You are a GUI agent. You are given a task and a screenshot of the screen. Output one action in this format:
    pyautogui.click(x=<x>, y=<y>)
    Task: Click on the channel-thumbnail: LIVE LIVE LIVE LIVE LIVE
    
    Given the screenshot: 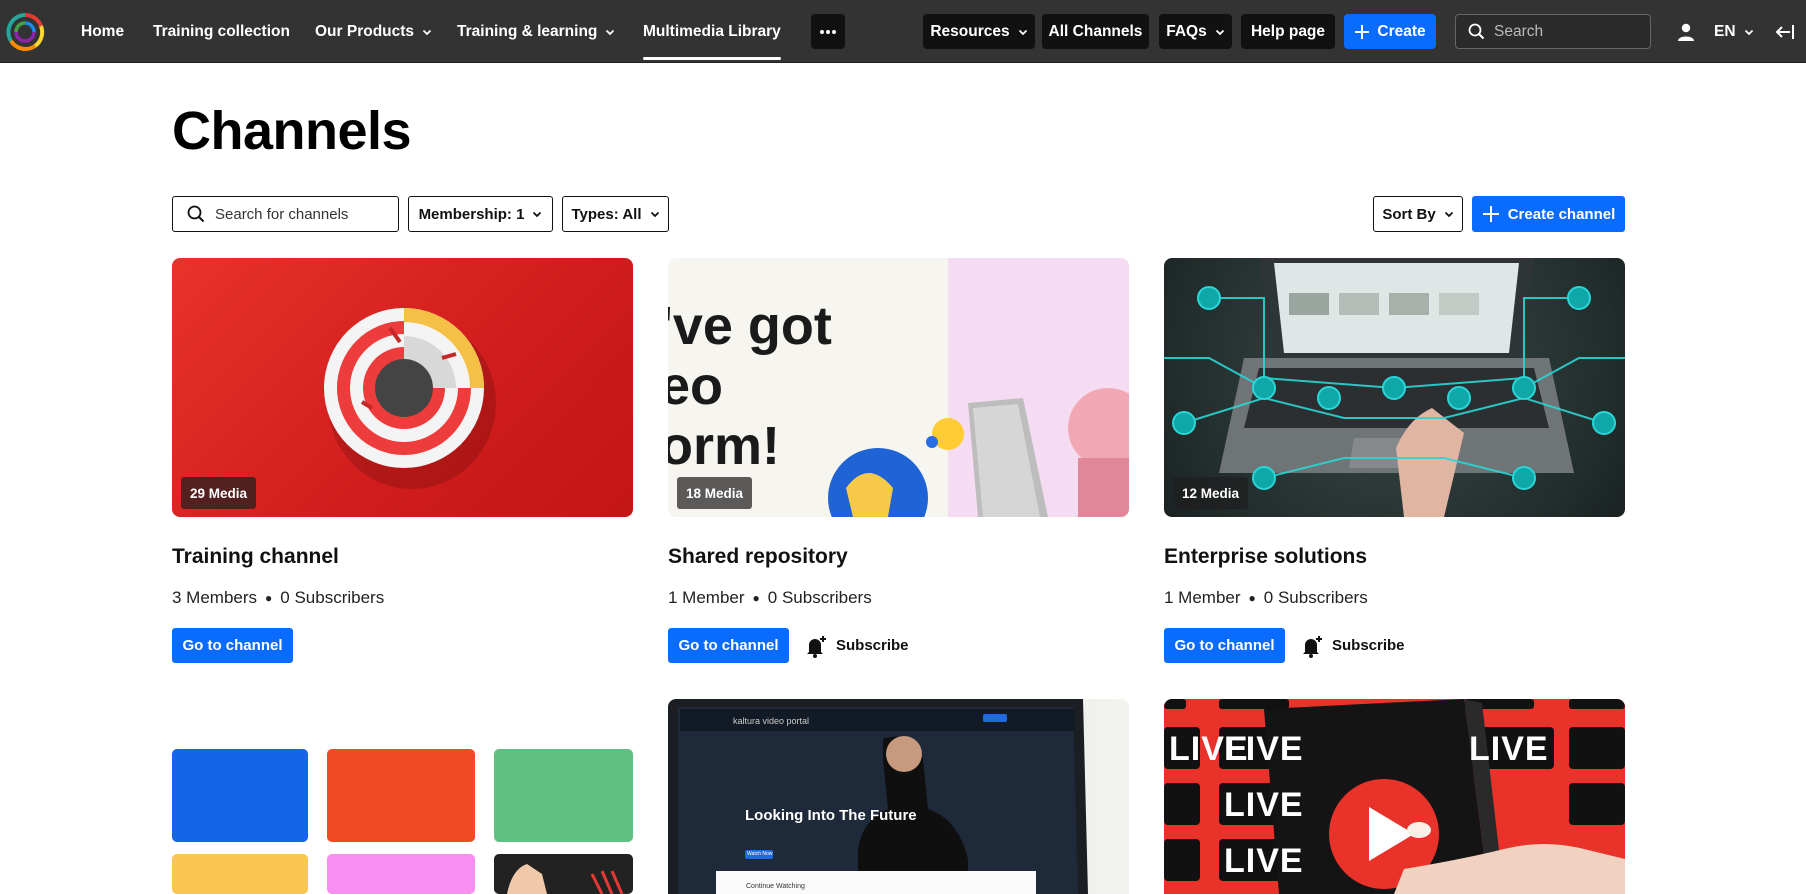 What is the action you would take?
    pyautogui.click(x=1394, y=796)
    